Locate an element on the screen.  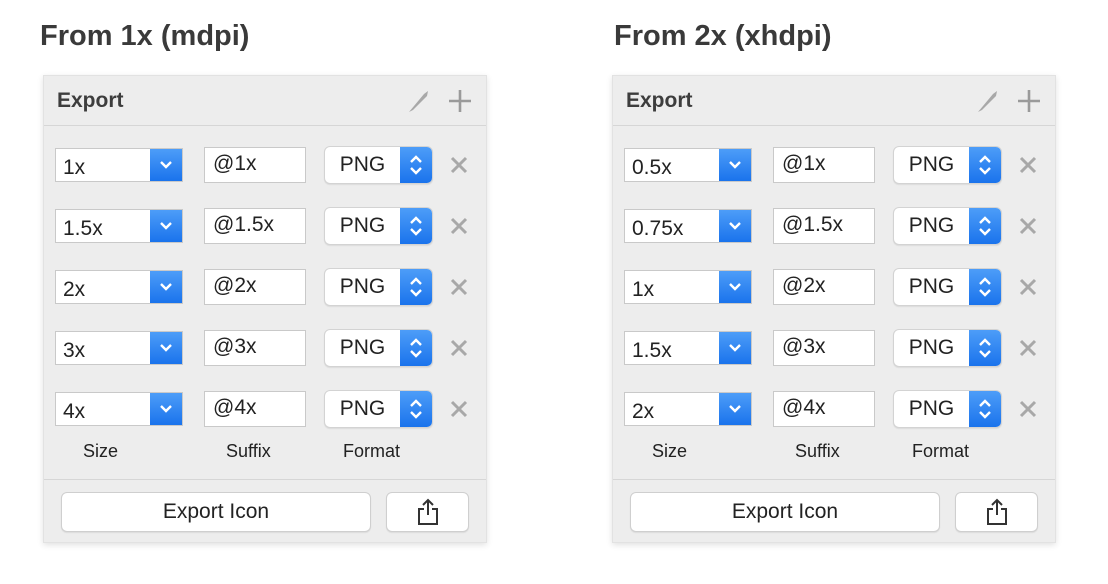
export-row: 0.5x @1x PNG is located at coordinates (834, 165).